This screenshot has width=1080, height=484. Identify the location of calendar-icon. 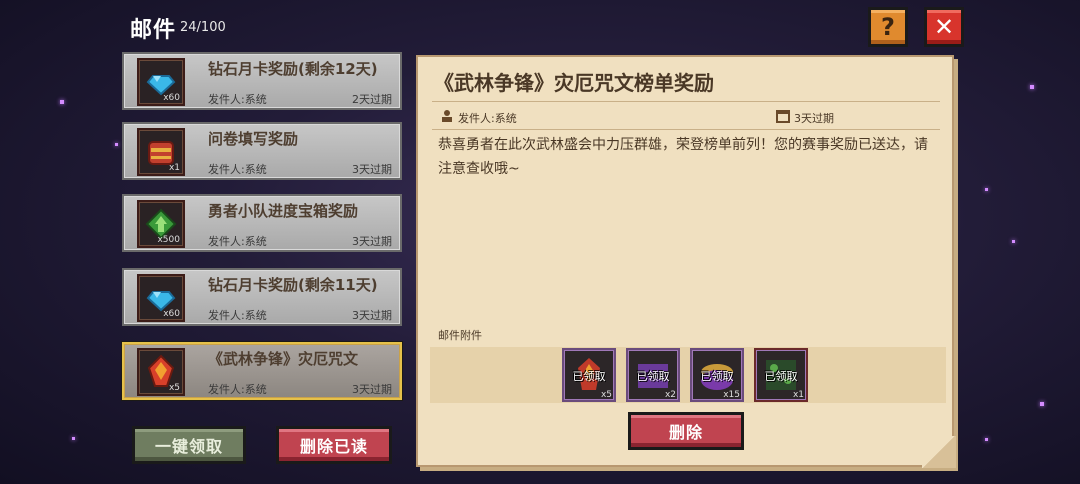
(783, 116).